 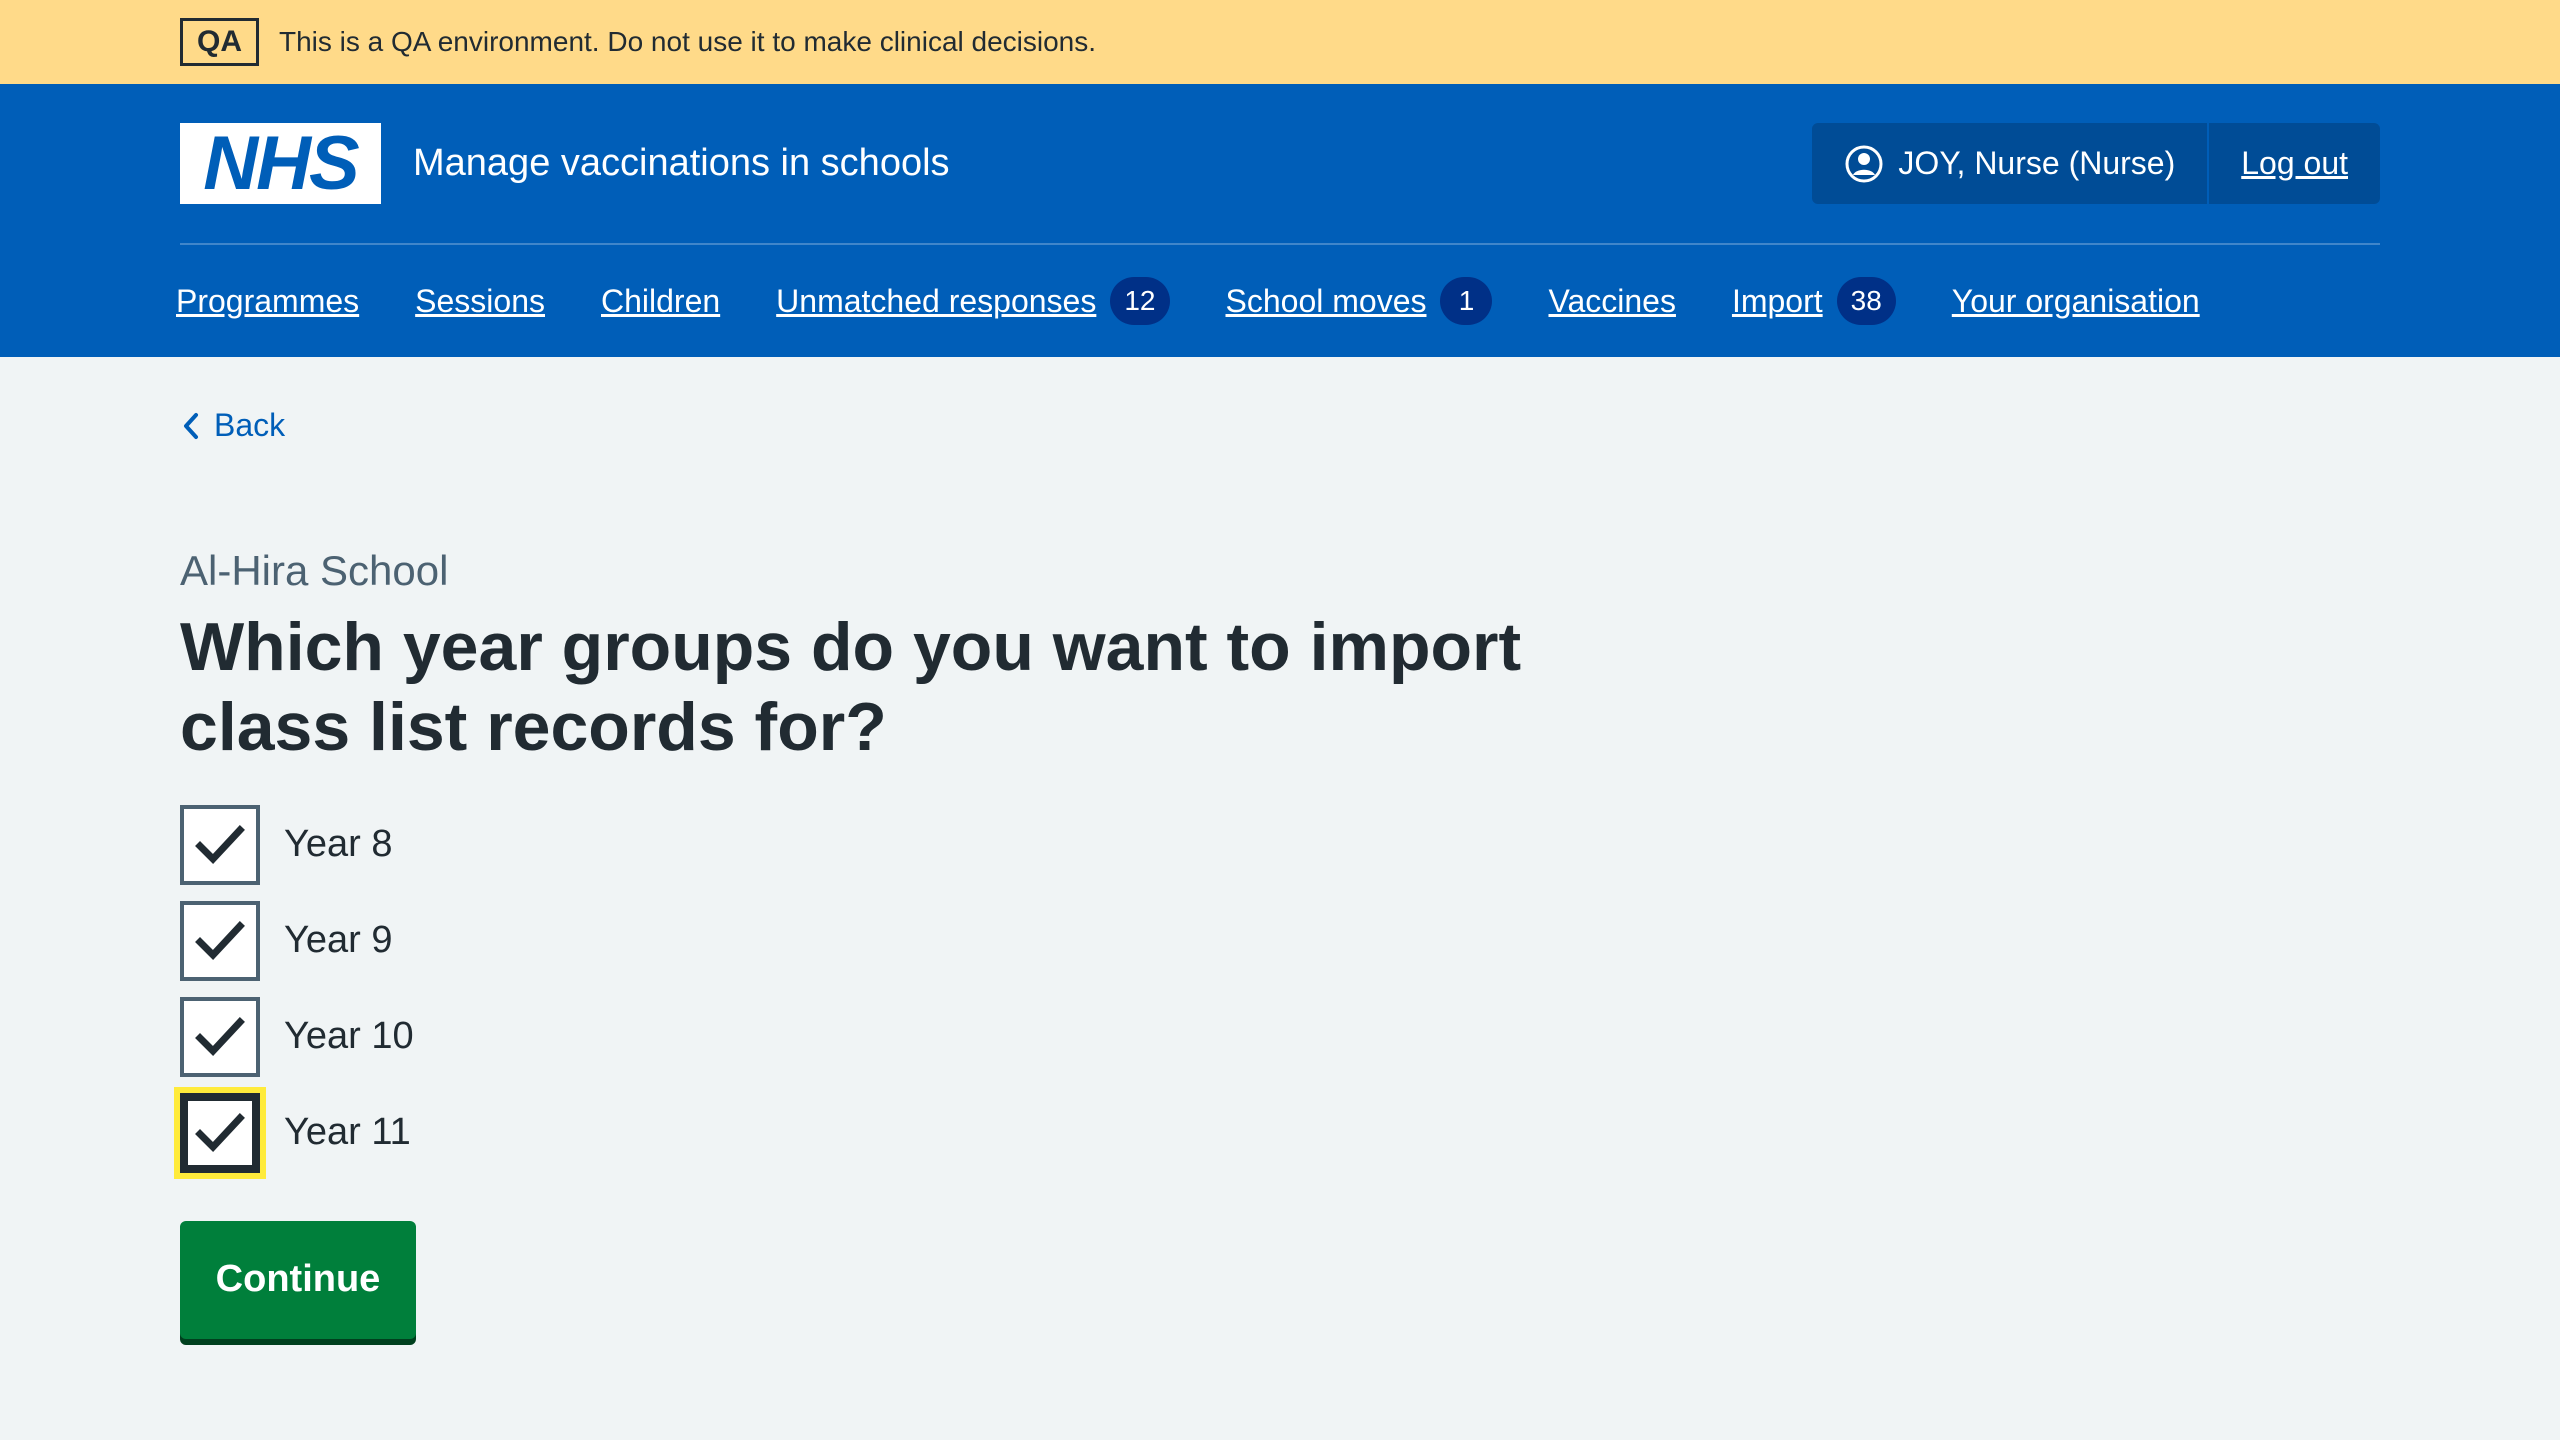 What do you see at coordinates (298, 1279) in the screenshot?
I see `continue-button: Continue` at bounding box center [298, 1279].